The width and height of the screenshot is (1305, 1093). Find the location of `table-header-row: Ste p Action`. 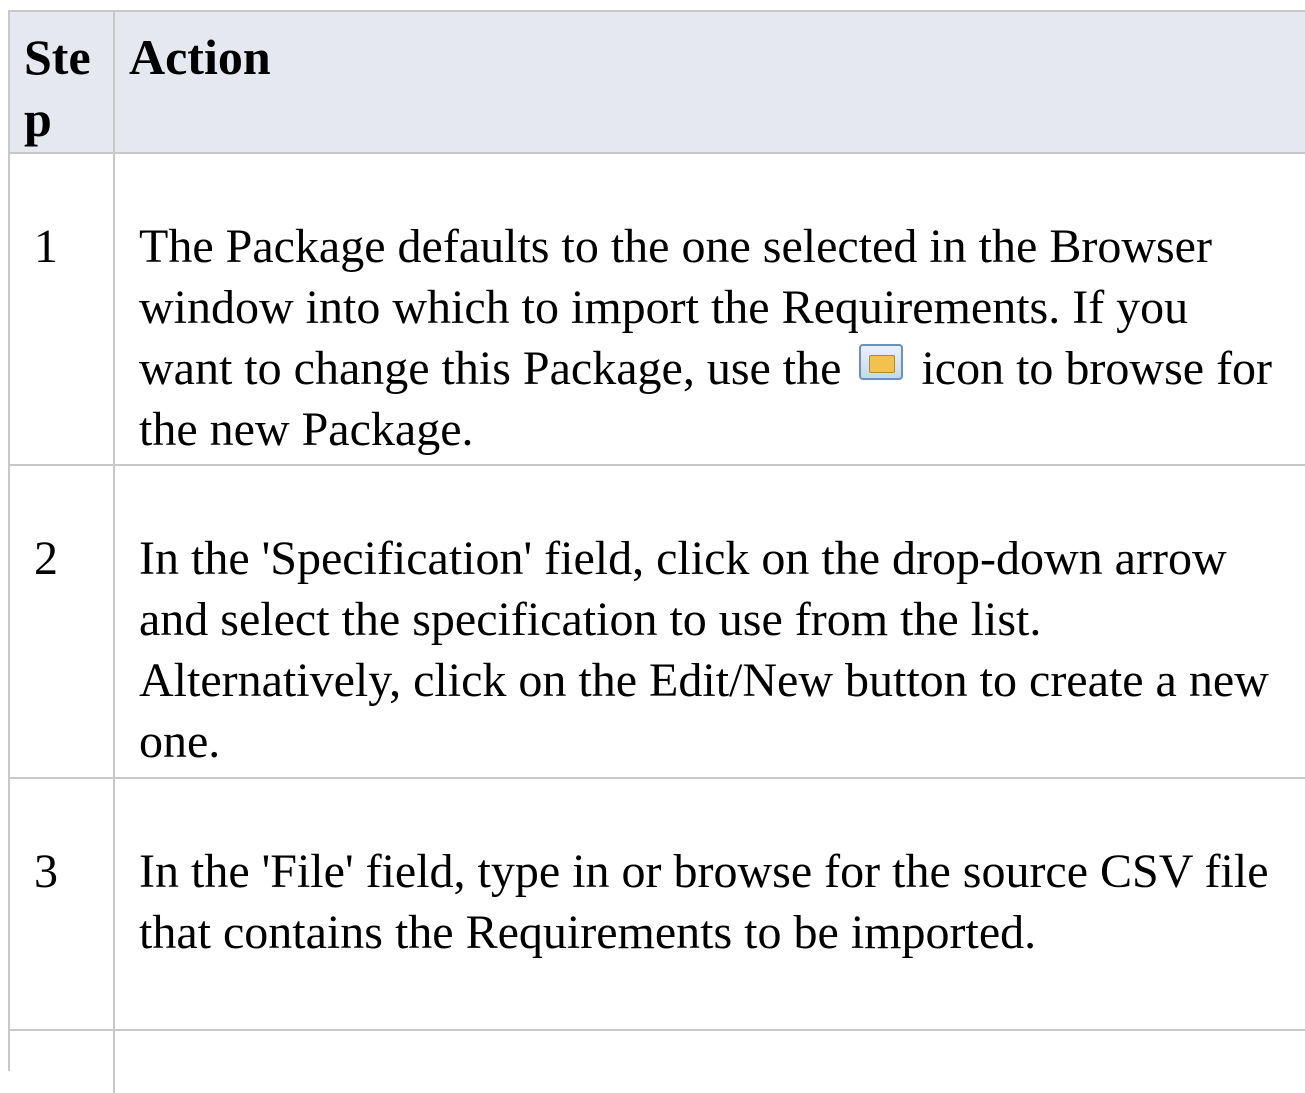

table-header-row: Ste p Action is located at coordinates (656, 82).